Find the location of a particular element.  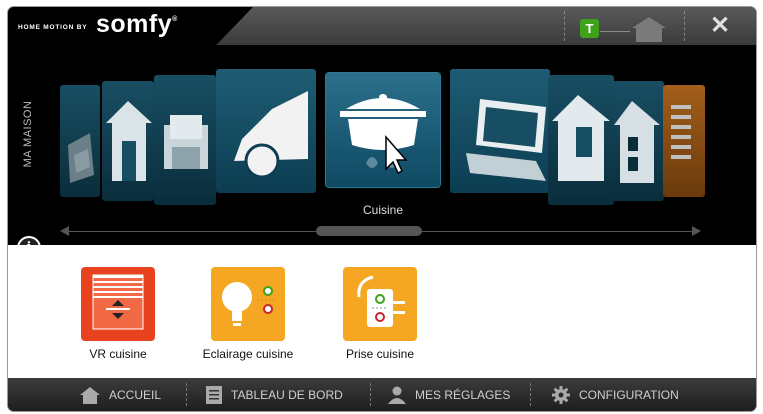

laptop-icon is located at coordinates (506, 140).